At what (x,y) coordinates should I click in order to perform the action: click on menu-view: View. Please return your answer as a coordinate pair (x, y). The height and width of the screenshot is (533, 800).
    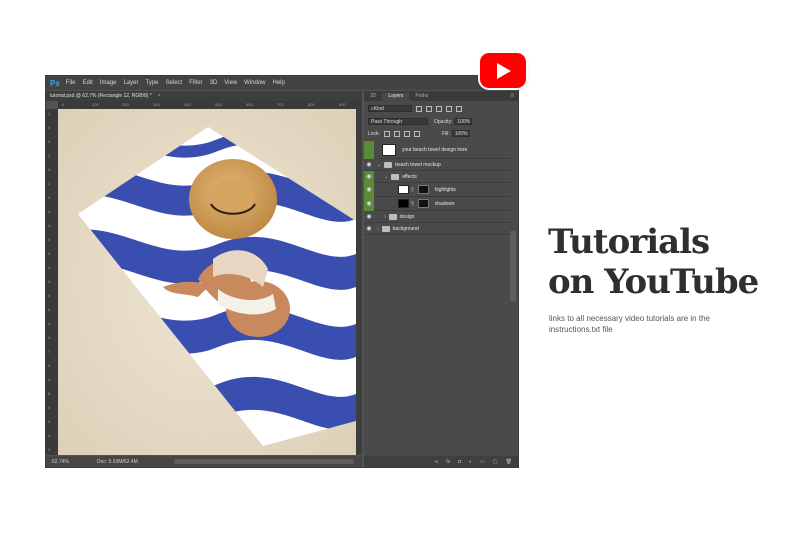
    Looking at the image, I should click on (230, 83).